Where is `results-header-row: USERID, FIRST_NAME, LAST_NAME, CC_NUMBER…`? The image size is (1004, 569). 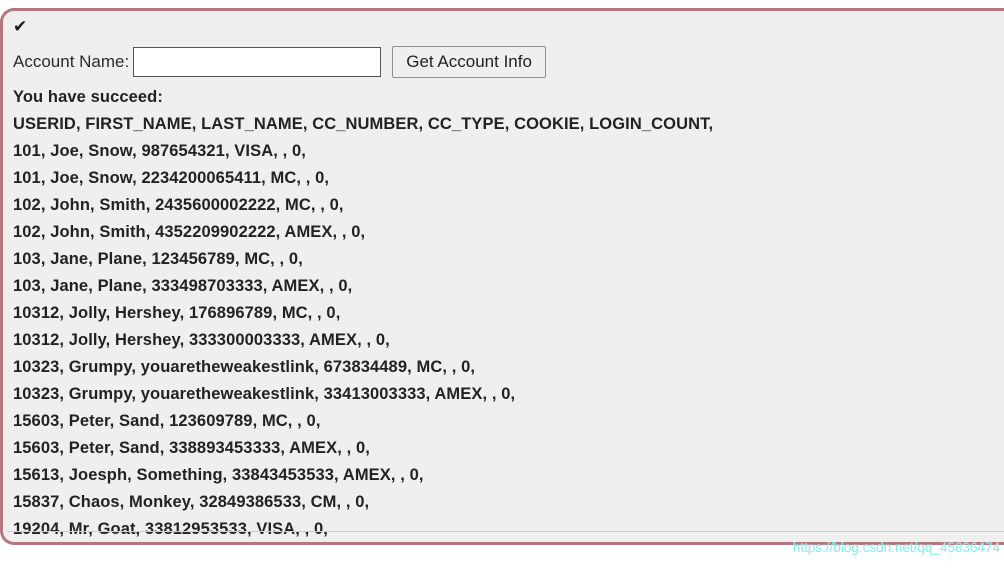
results-header-row: USERID, FIRST_NAME, LAST_NAME, CC_NUMBER… is located at coordinates (363, 124).